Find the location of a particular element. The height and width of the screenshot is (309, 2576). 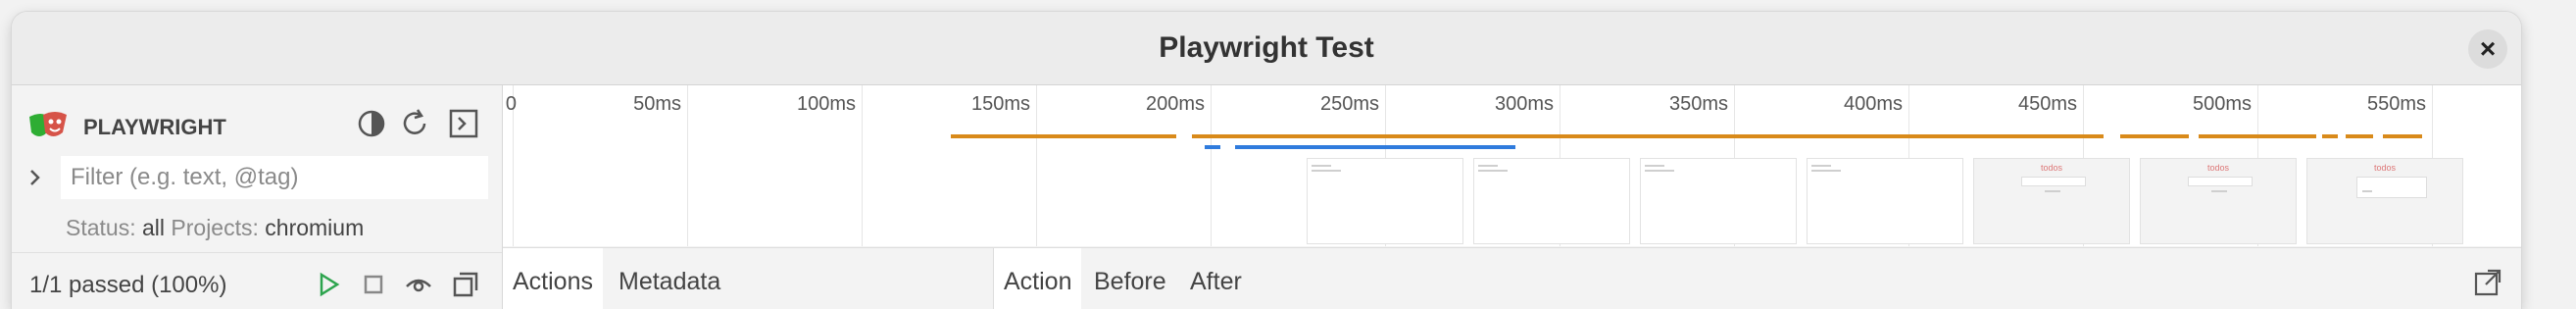

projects-label: Projects: is located at coordinates (215, 227).